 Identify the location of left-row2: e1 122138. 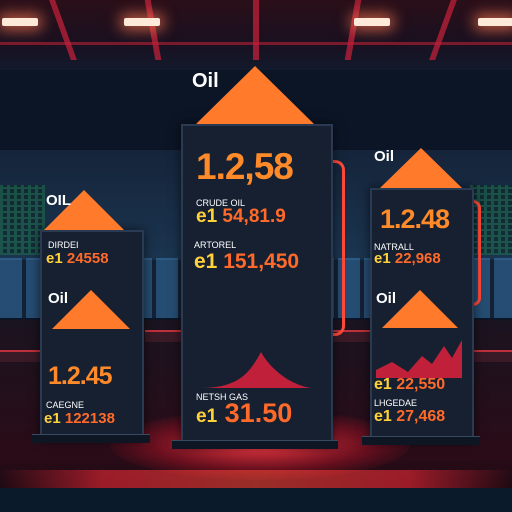
(79, 418).